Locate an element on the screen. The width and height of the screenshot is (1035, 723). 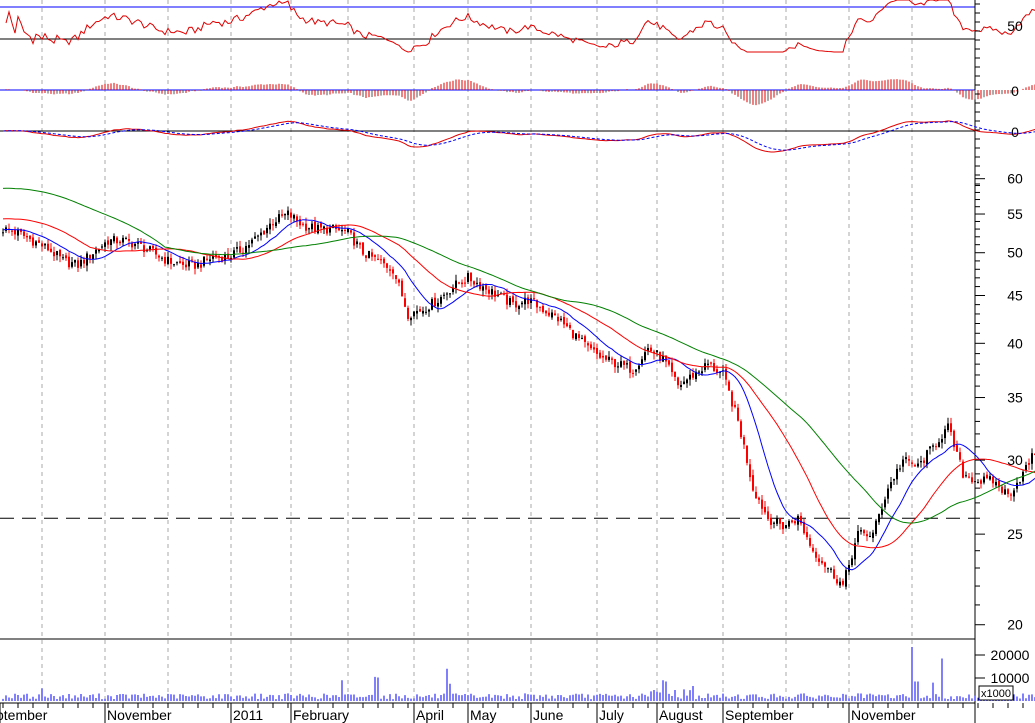
month-label: July is located at coordinates (611, 715).